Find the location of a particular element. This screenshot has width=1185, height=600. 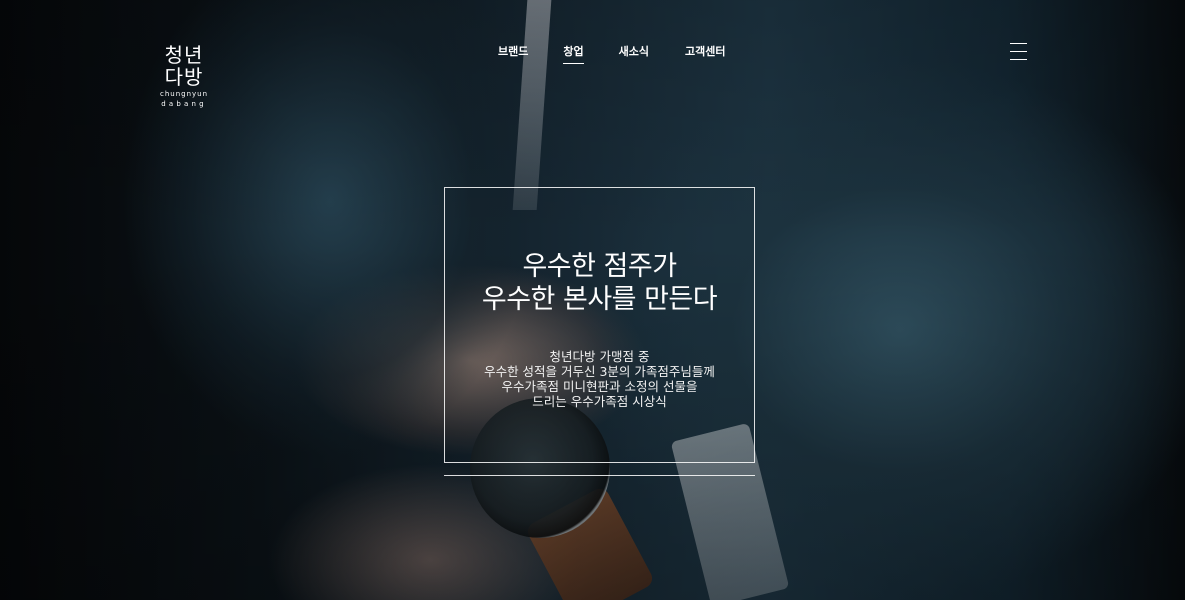

headline-line-1: 우수한 점주가 is located at coordinates (599, 266).